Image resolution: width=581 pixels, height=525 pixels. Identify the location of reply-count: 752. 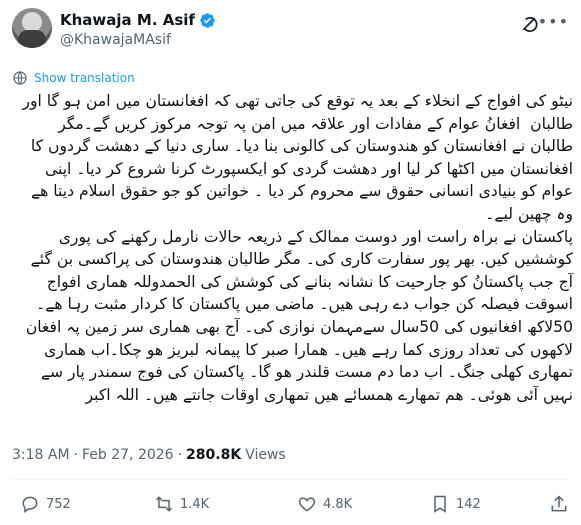
(58, 504).